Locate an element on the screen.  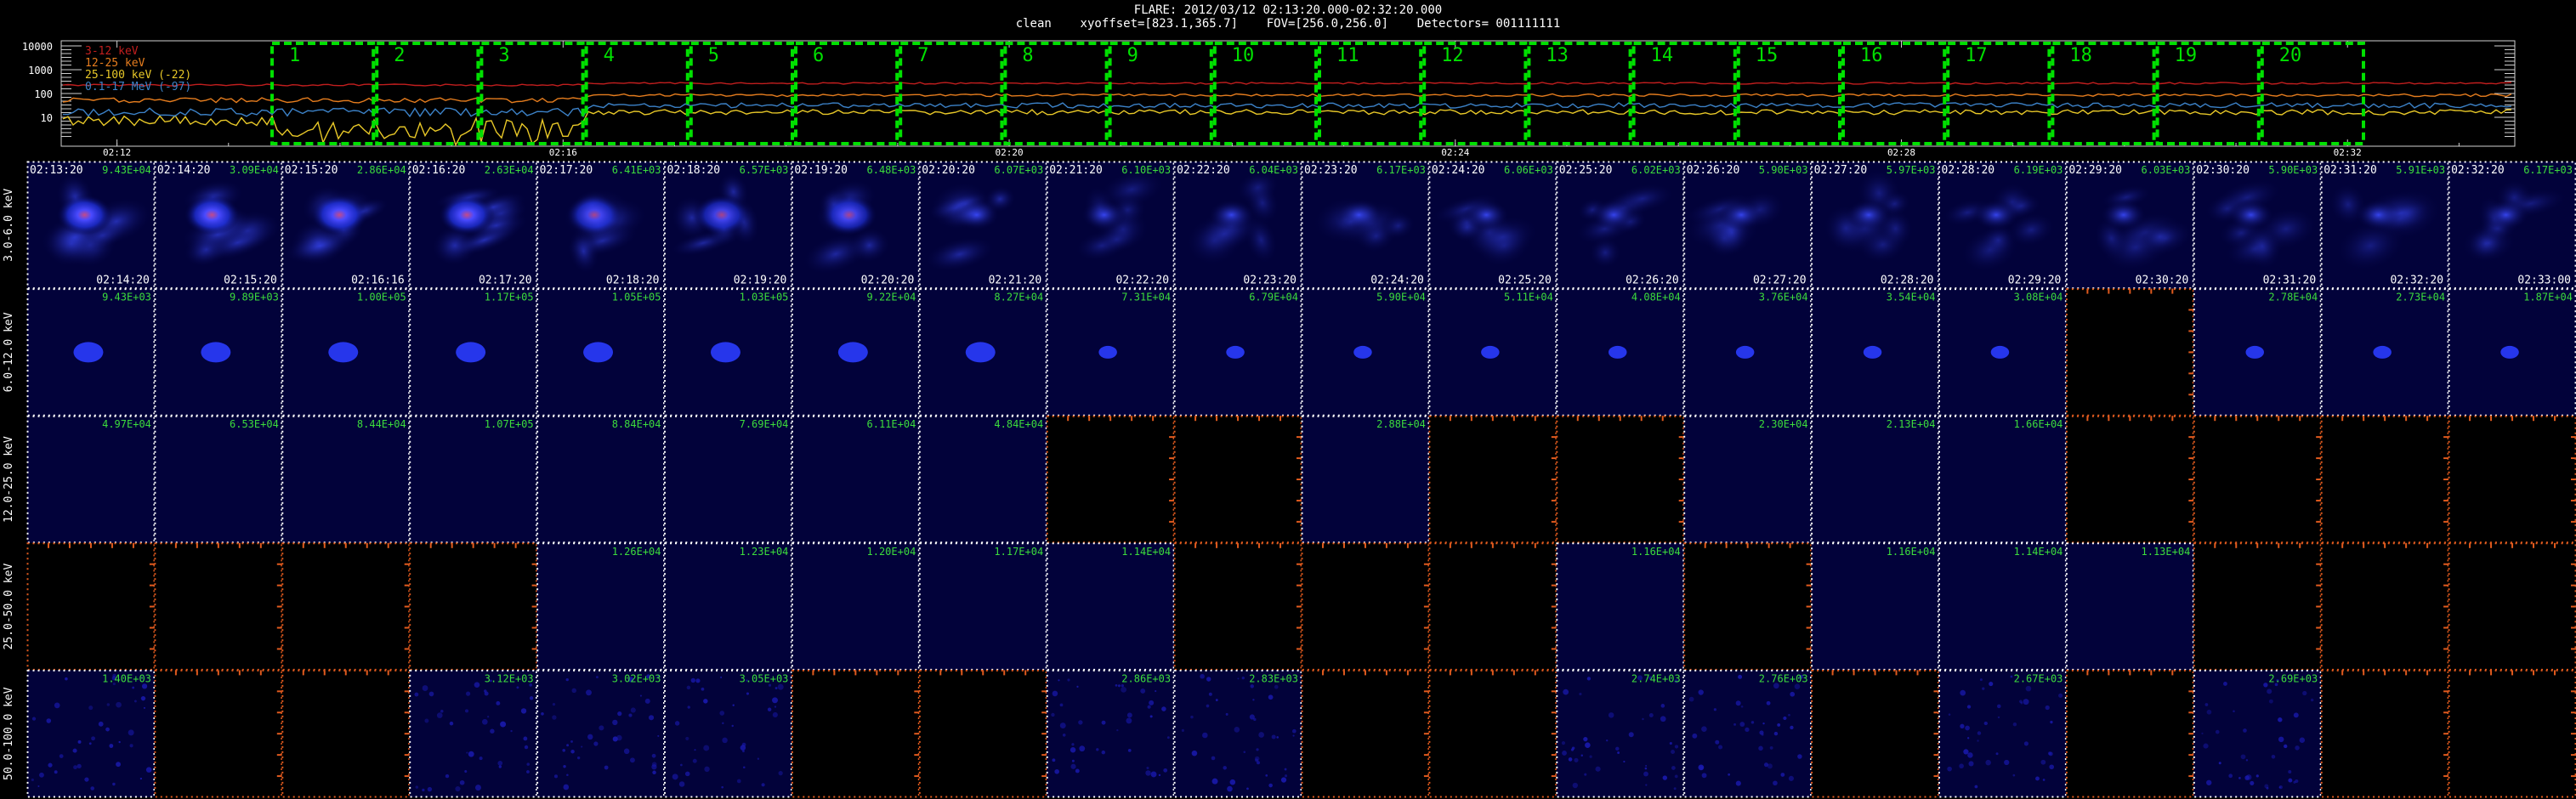
peak-value-label: 1.87E+04 is located at coordinates (2548, 297).